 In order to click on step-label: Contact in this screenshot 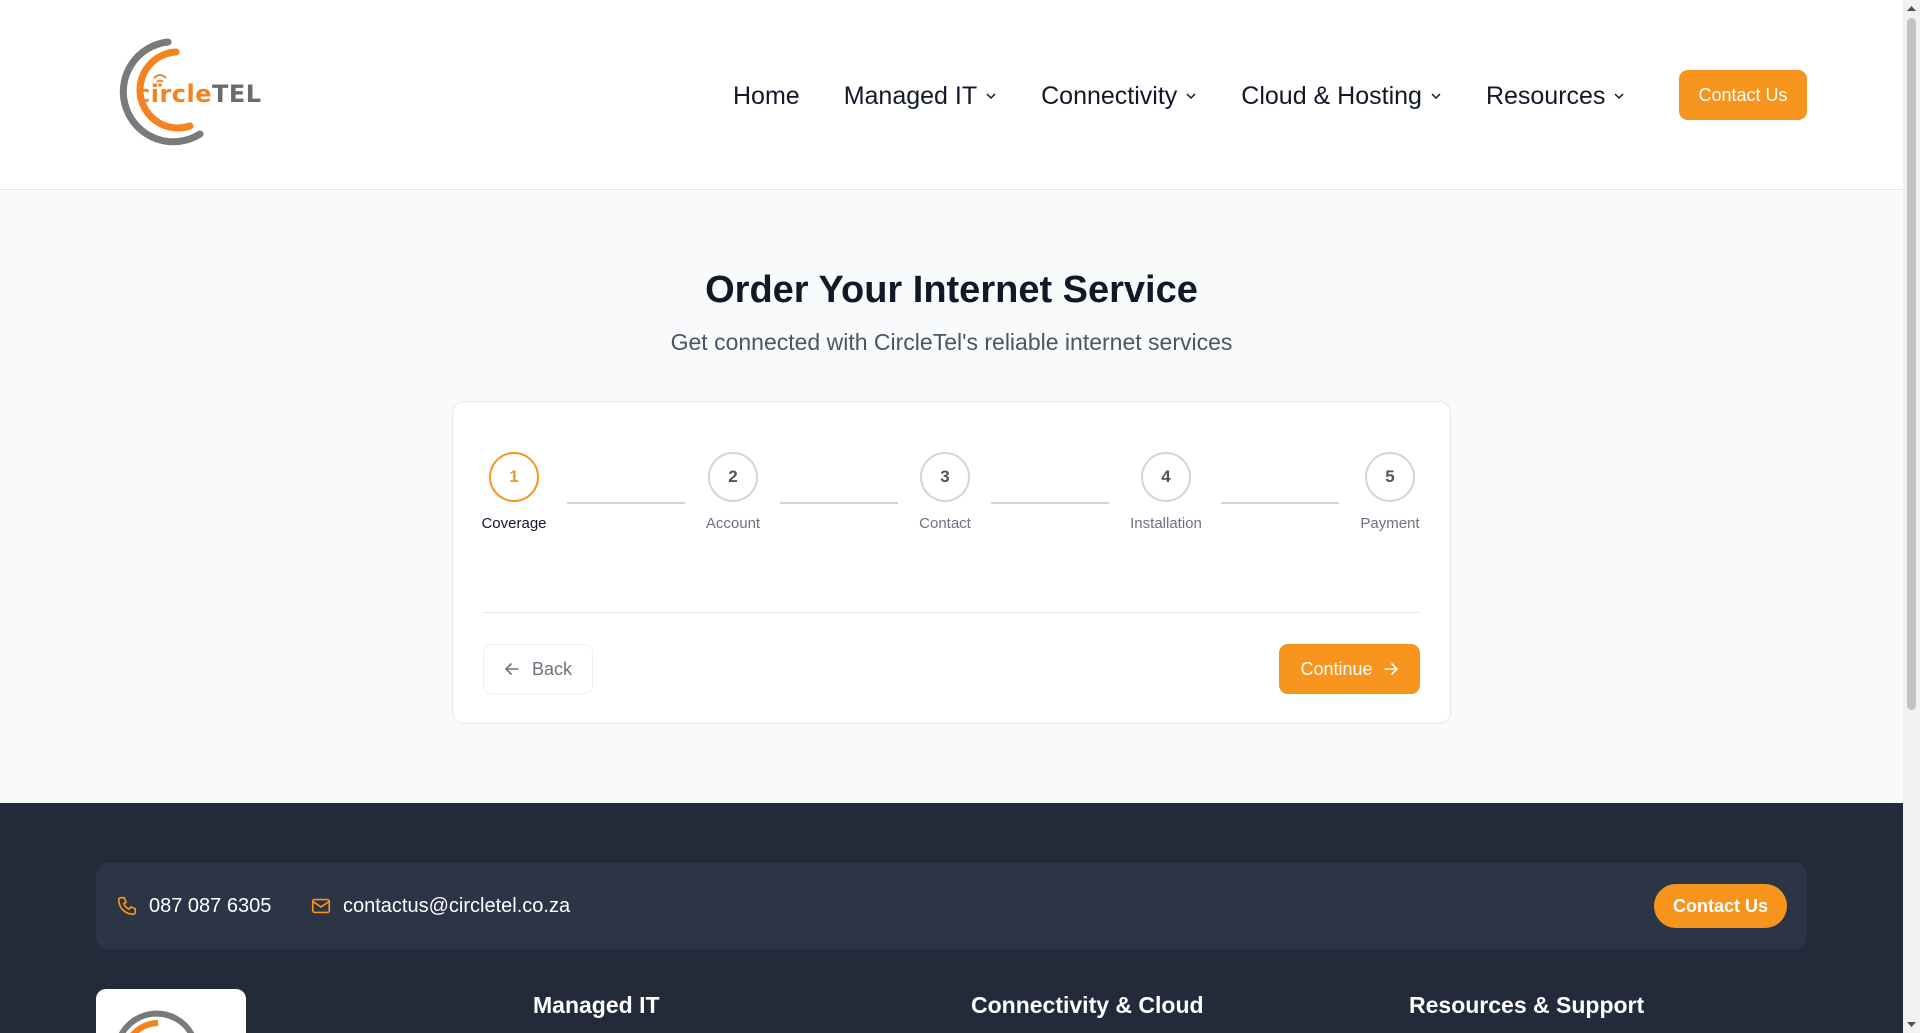, I will do `click(945, 523)`.